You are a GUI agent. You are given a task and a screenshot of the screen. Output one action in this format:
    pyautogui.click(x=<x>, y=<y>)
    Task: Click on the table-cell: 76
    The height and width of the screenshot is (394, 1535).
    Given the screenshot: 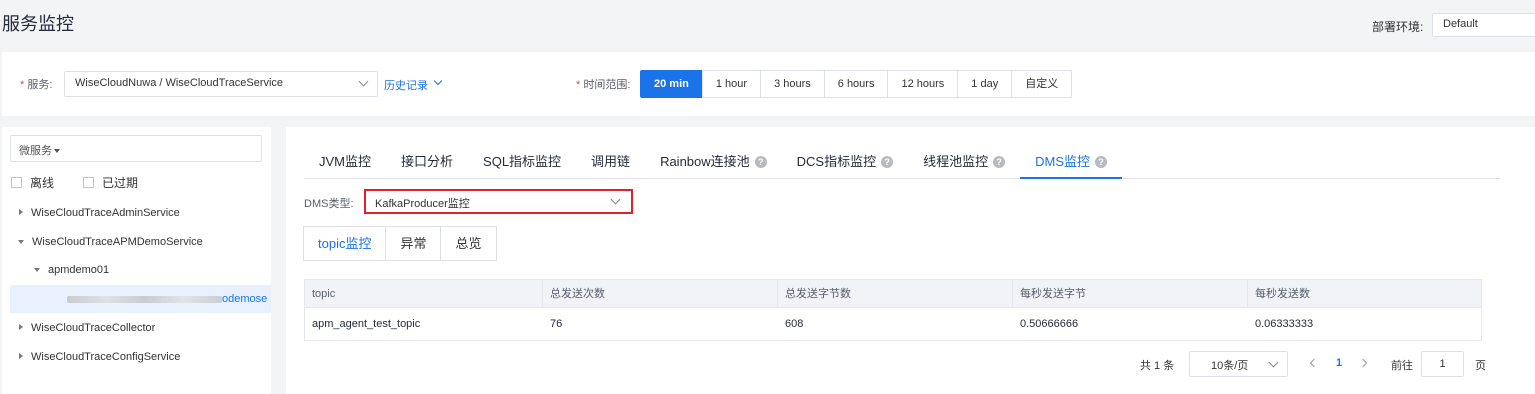 What is the action you would take?
    pyautogui.click(x=556, y=324)
    